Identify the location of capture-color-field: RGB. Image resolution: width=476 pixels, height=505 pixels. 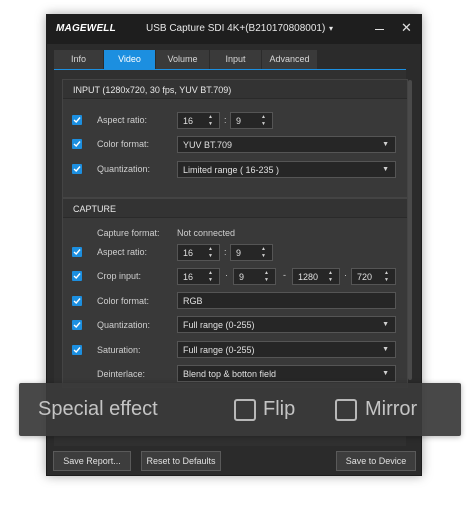
(286, 300).